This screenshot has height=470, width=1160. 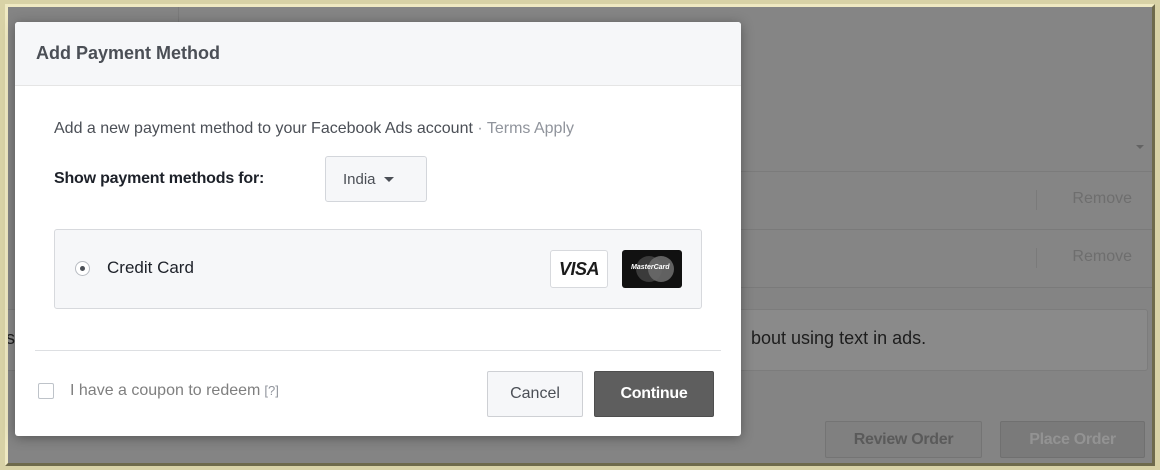 I want to click on country-value: India, so click(x=359, y=179).